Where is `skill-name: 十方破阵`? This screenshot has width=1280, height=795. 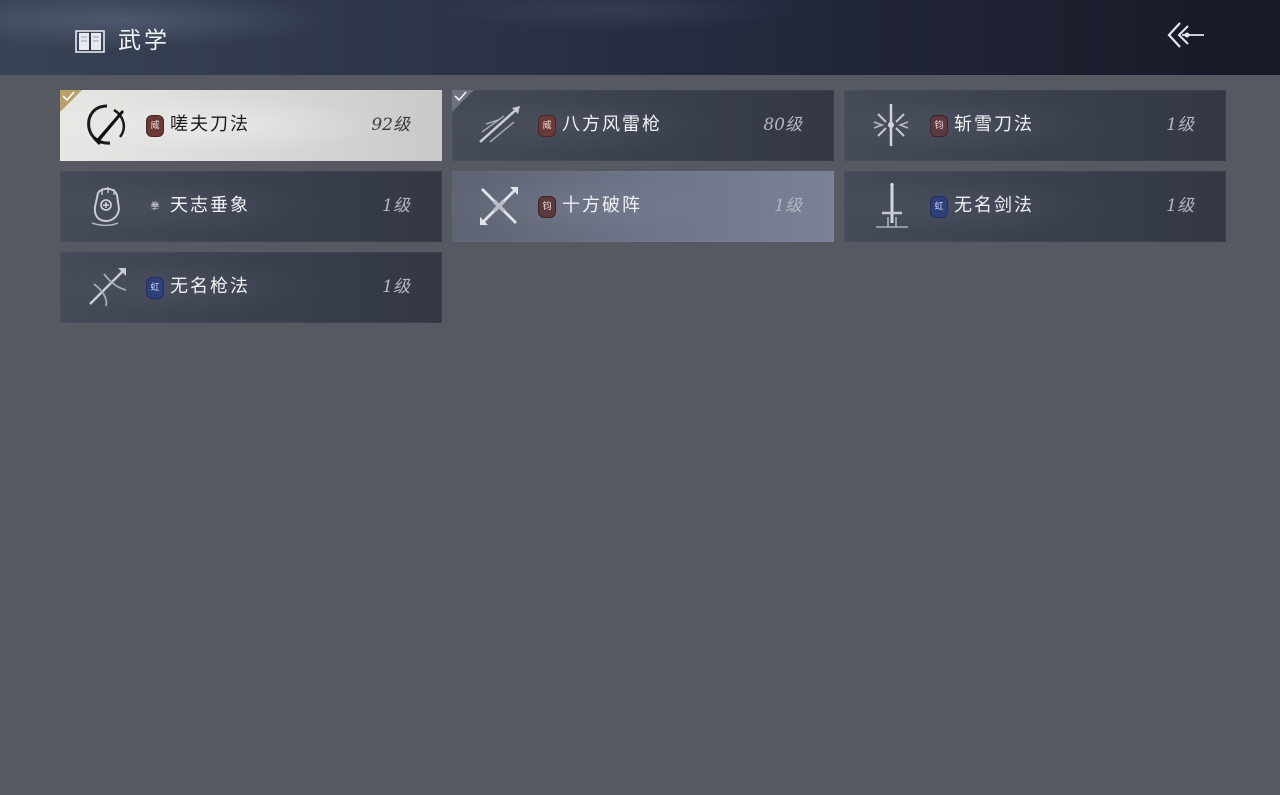 skill-name: 十方破阵 is located at coordinates (602, 205).